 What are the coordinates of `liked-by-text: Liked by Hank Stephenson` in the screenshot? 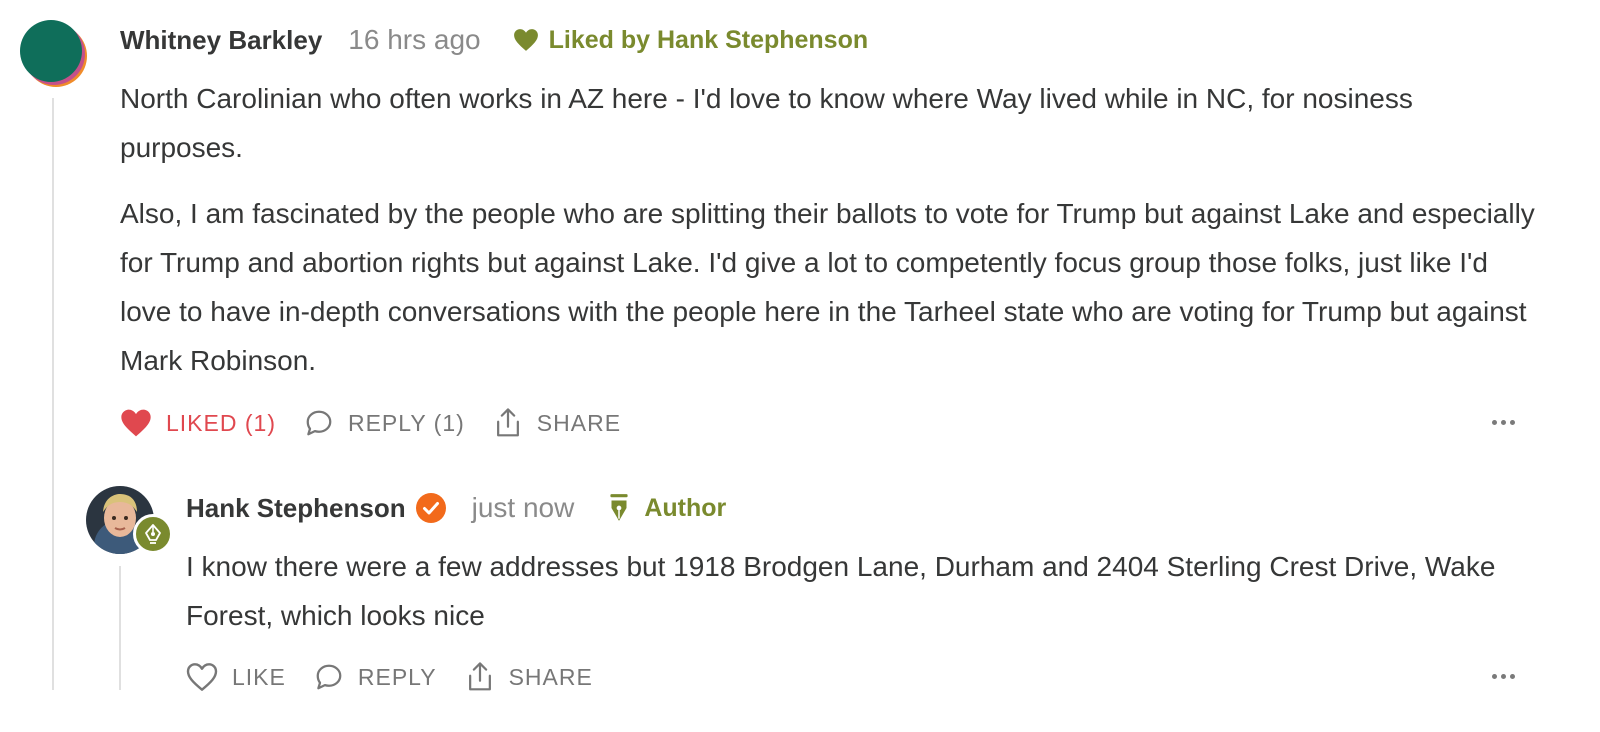 It's located at (708, 39).